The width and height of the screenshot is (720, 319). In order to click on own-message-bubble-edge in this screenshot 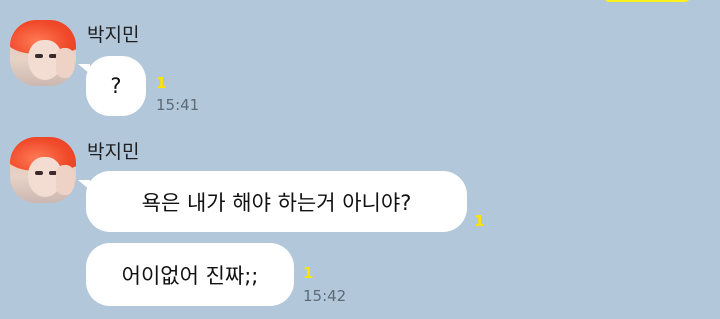, I will do `click(647, 1)`.